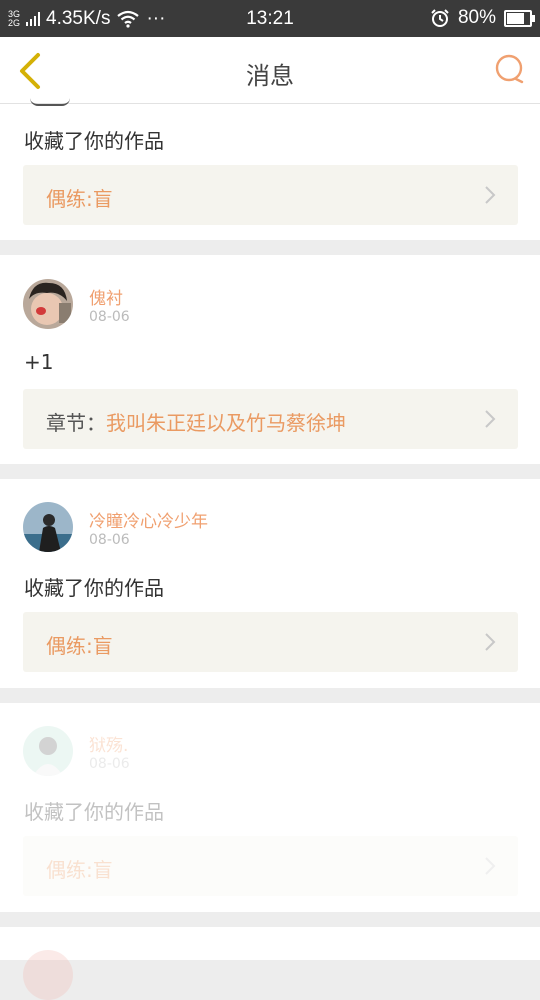  I want to click on message-card: 收藏了你的作品 偶练:盲, so click(270, 172).